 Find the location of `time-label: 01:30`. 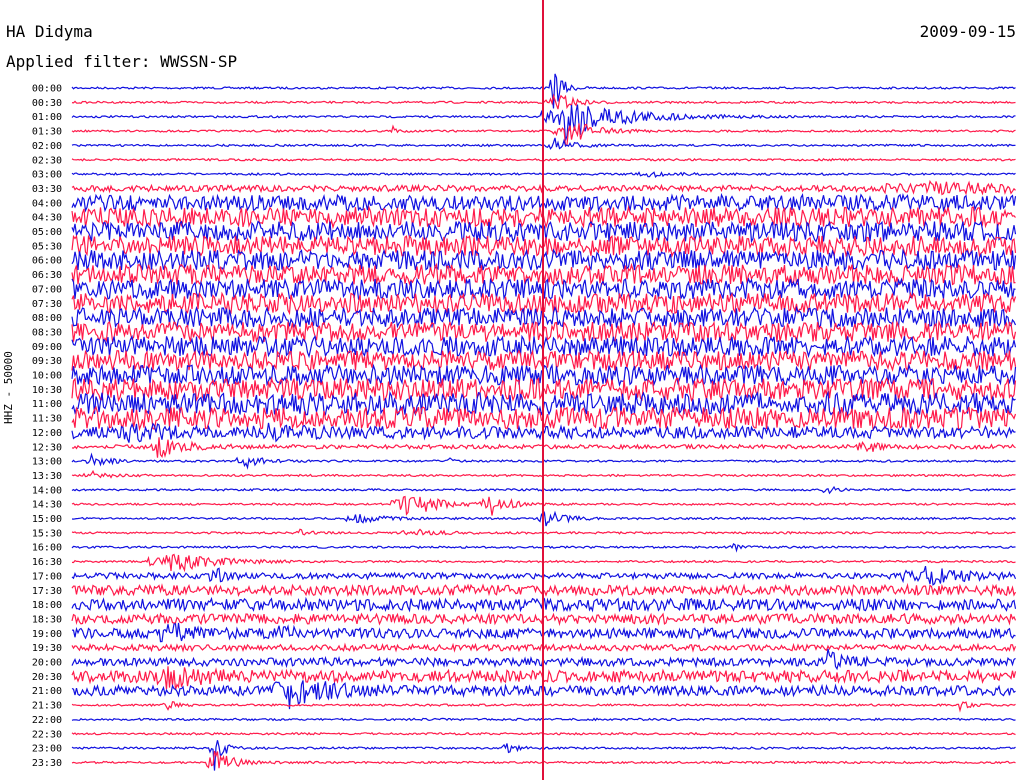

time-label: 01:30 is located at coordinates (47, 132).